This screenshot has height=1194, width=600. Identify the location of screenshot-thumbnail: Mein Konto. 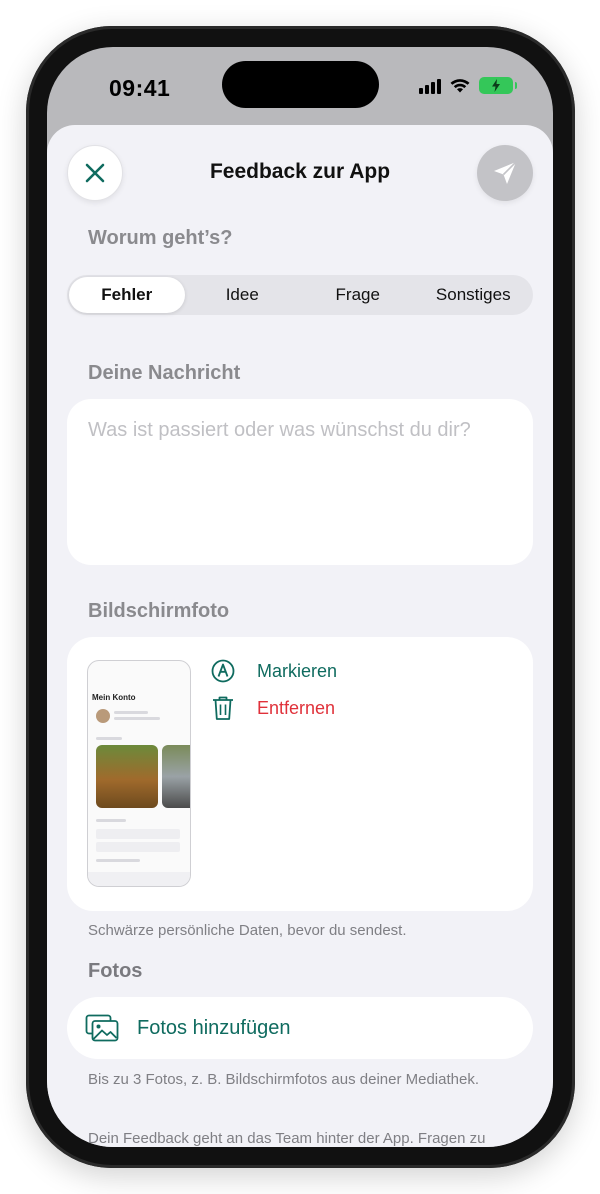
(139, 773).